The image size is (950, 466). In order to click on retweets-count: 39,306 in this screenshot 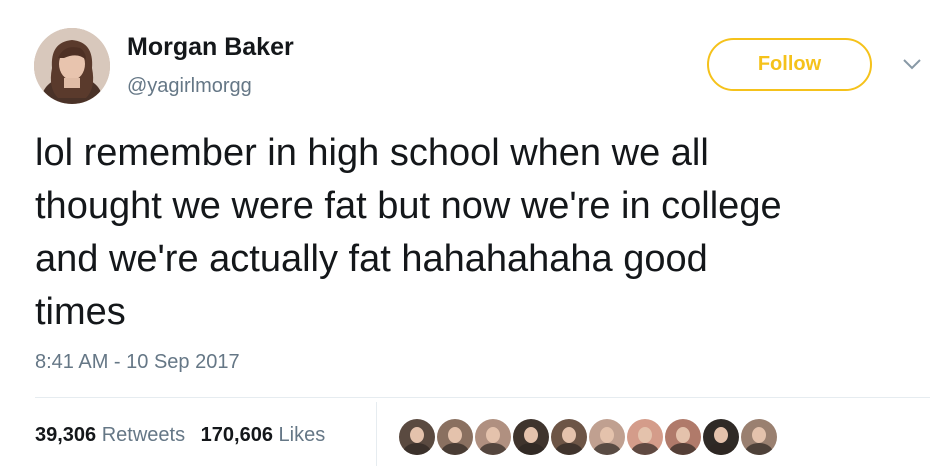, I will do `click(66, 435)`.